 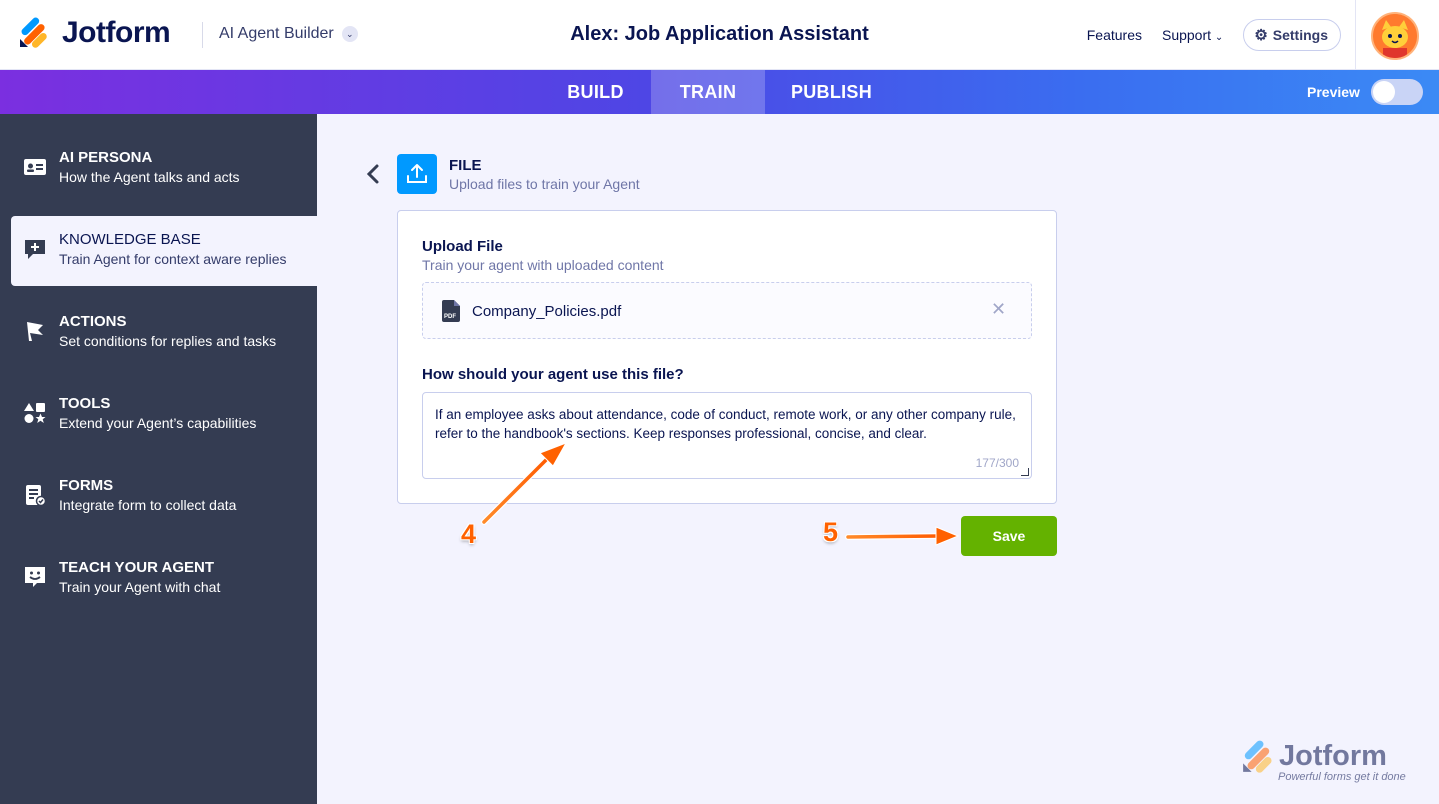 I want to click on pdf-file-icon: PDF, so click(x=451, y=311).